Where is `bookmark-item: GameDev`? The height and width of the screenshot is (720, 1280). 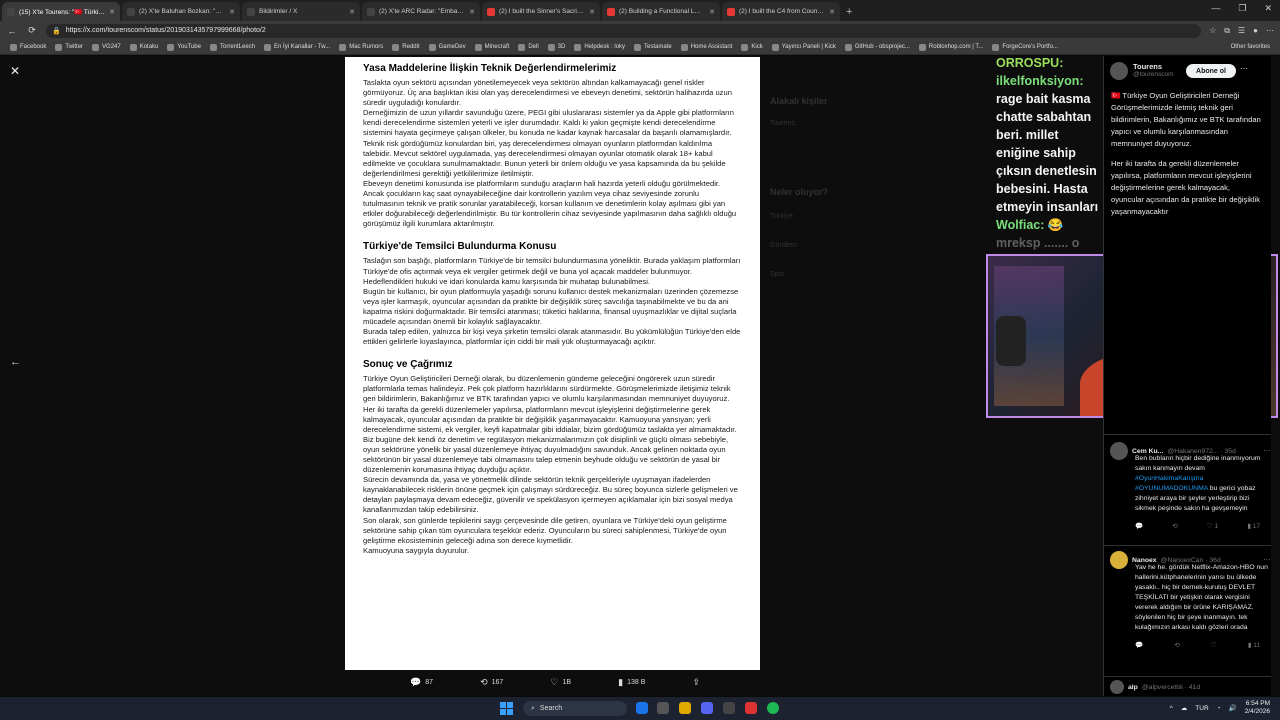 bookmark-item: GameDev is located at coordinates (447, 47).